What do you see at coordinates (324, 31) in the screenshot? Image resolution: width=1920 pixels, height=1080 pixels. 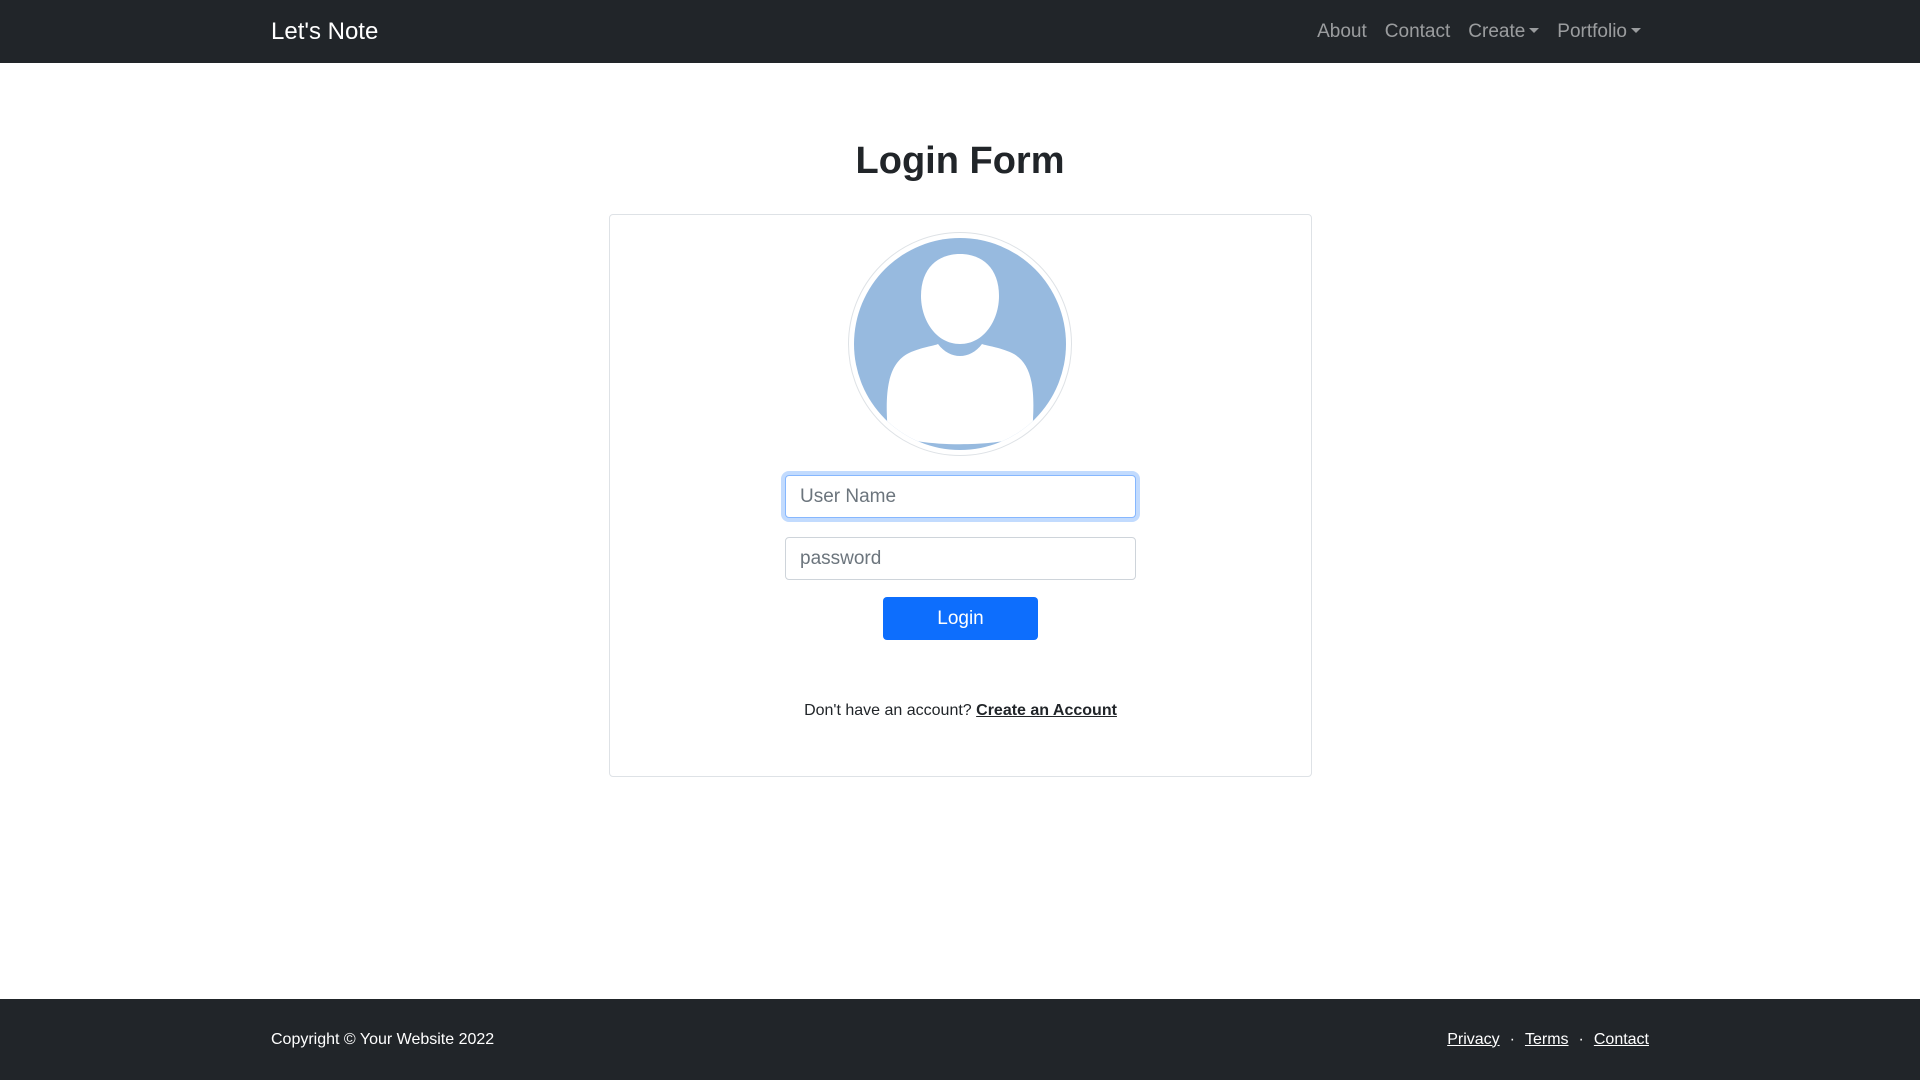 I see `brand-logo: Let's Note` at bounding box center [324, 31].